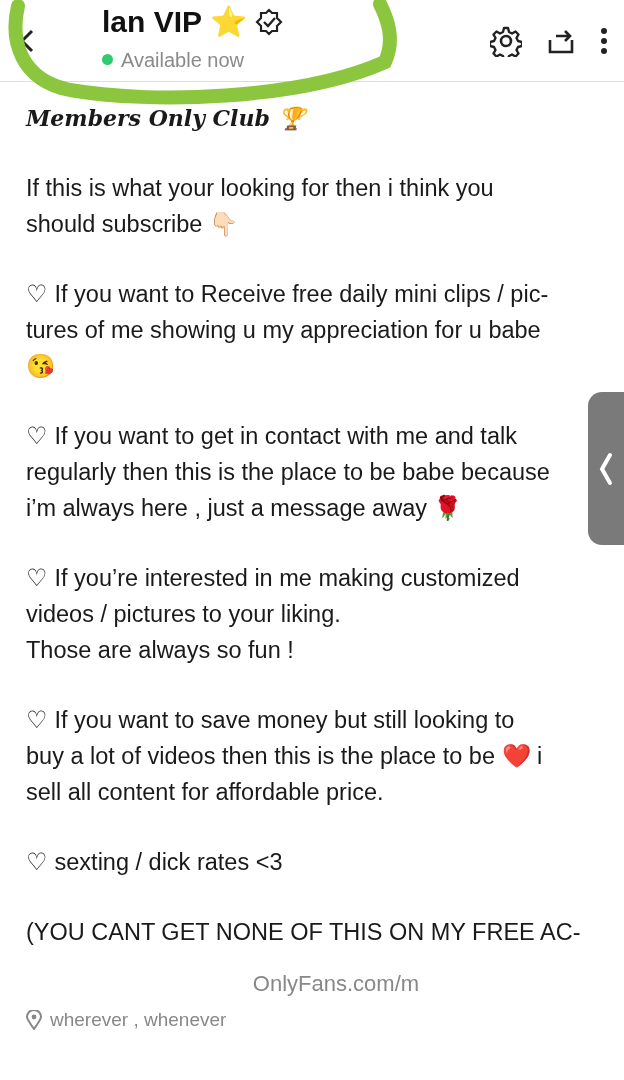  What do you see at coordinates (138, 1020) in the screenshot?
I see `location-text: wherever , whenever` at bounding box center [138, 1020].